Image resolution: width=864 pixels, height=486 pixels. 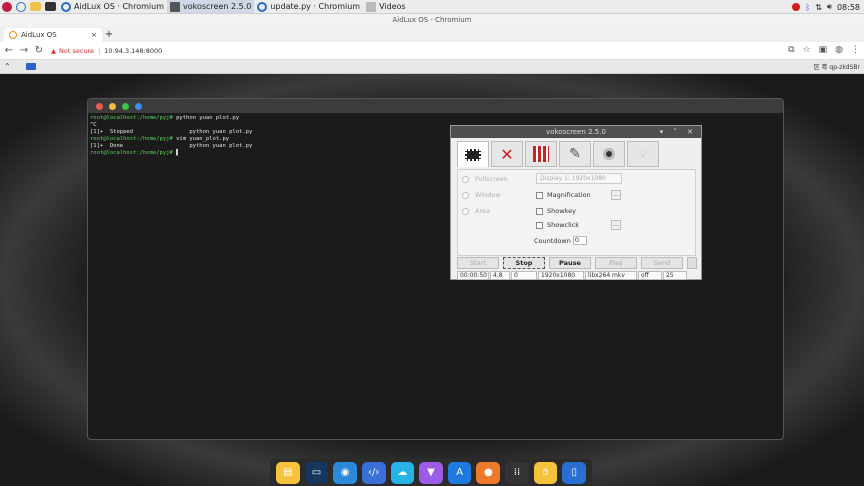 What do you see at coordinates (7, 6) in the screenshot?
I see `raspberry-menu-icon` at bounding box center [7, 6].